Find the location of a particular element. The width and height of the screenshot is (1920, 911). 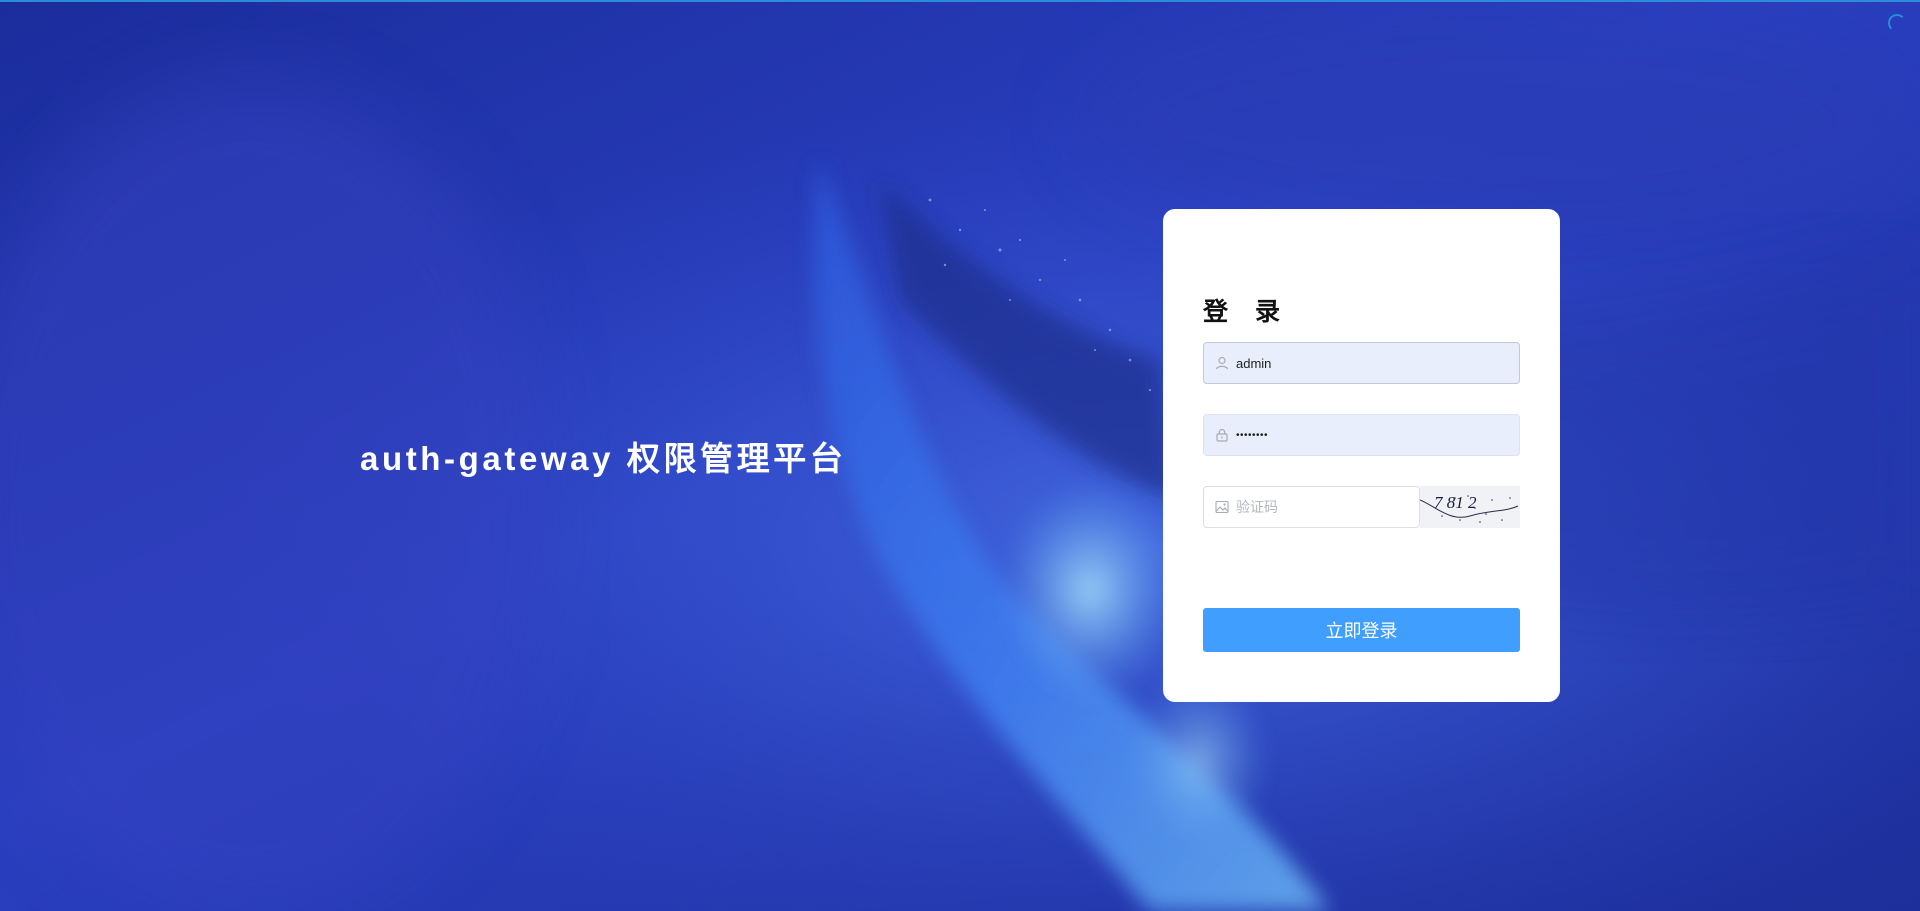

username-value: admin is located at coordinates (1254, 363).